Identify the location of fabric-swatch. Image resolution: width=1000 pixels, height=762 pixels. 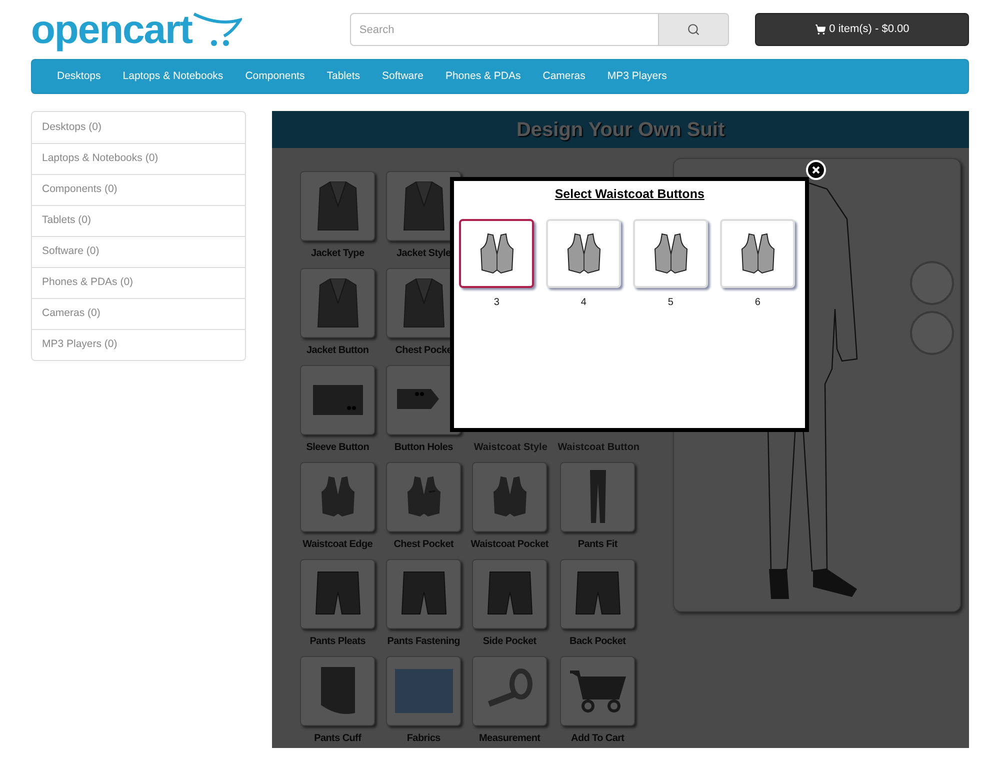
(423, 691).